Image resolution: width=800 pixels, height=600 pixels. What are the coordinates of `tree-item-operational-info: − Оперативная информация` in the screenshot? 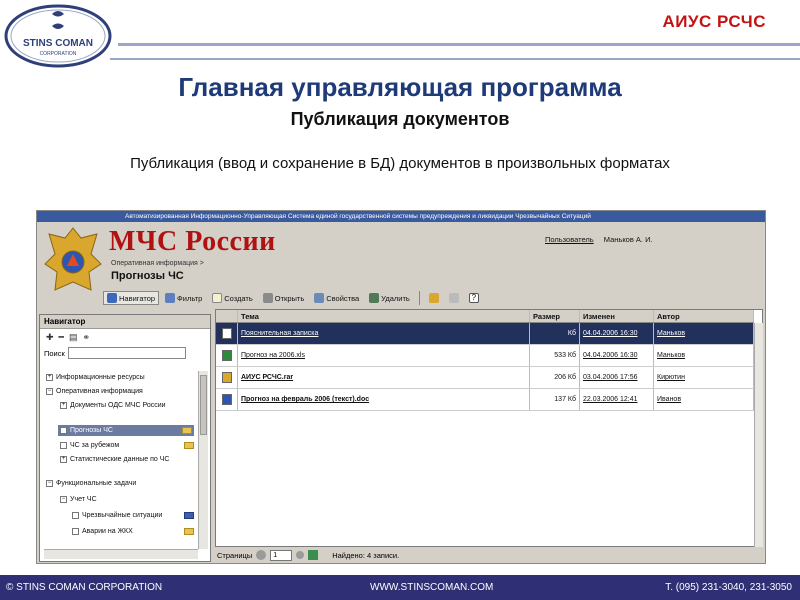 It's located at (119, 391).